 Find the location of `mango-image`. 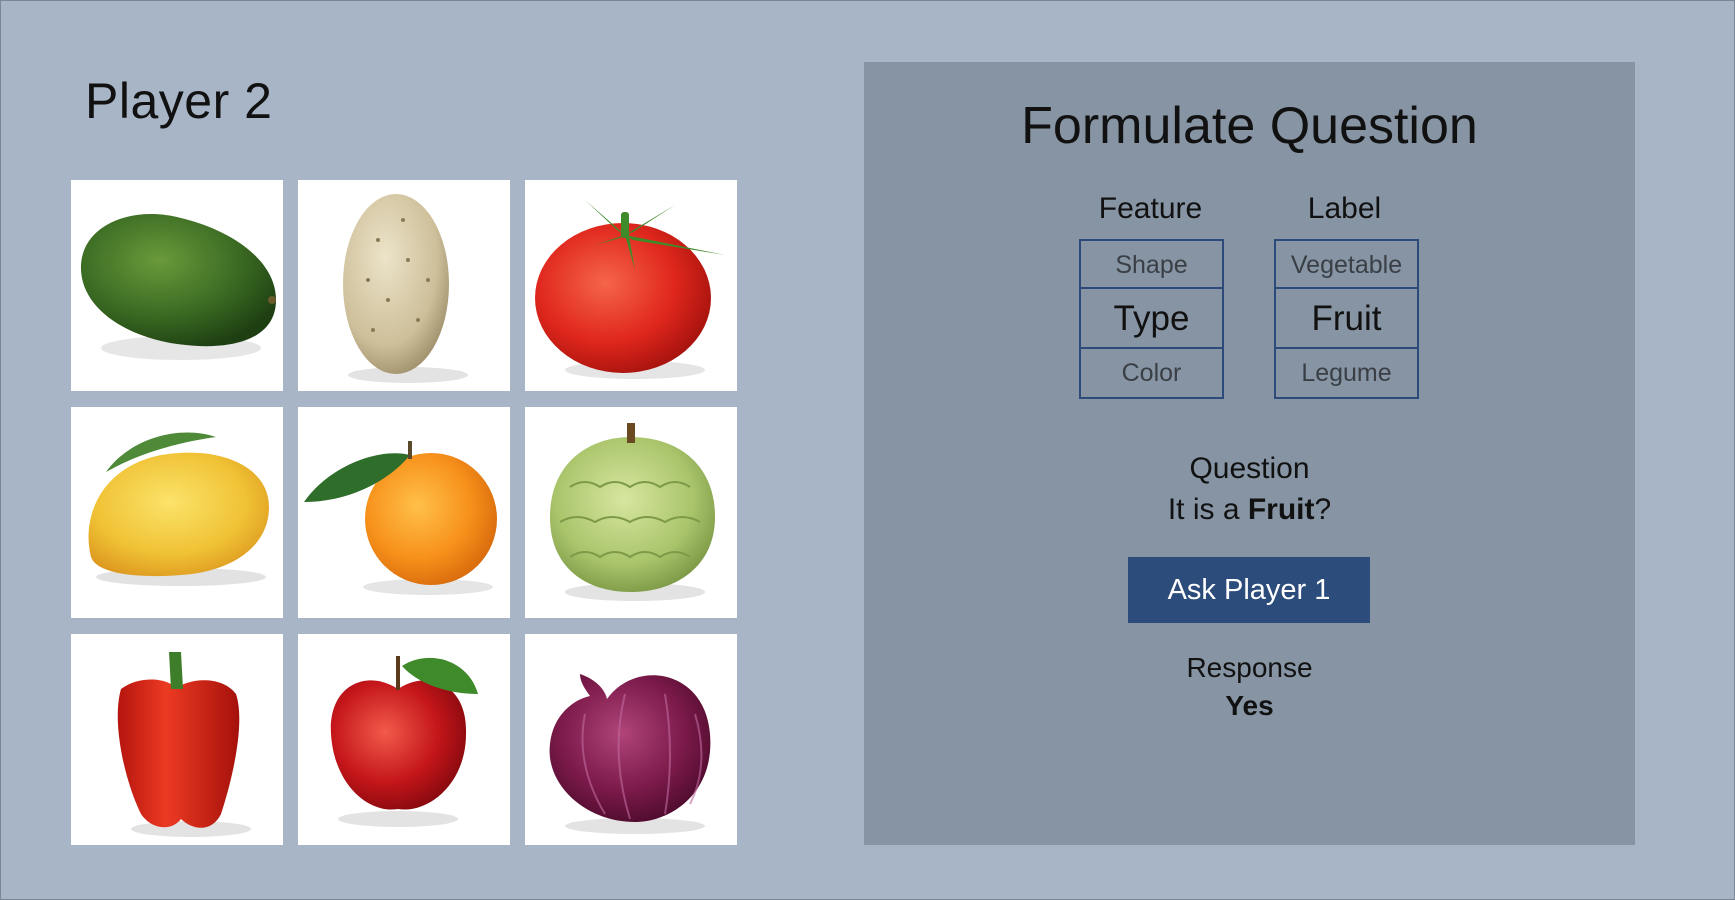

mango-image is located at coordinates (178, 509).